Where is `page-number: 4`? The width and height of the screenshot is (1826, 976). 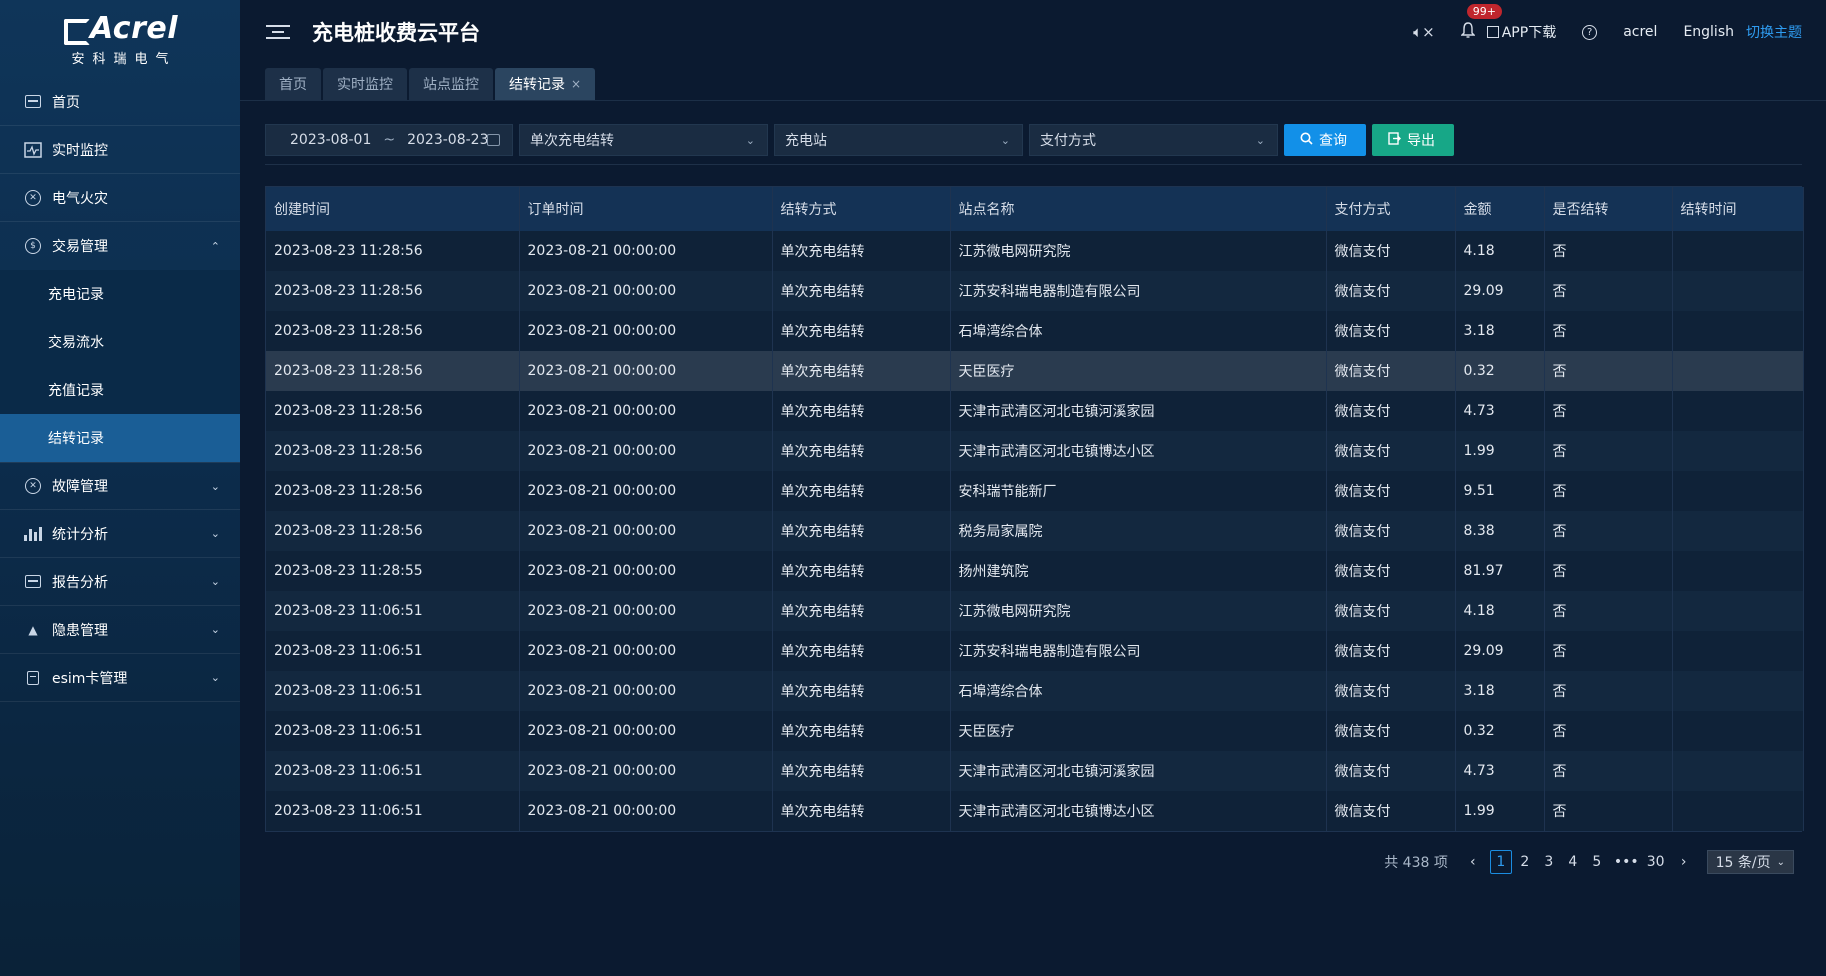
page-number: 4 is located at coordinates (1573, 862).